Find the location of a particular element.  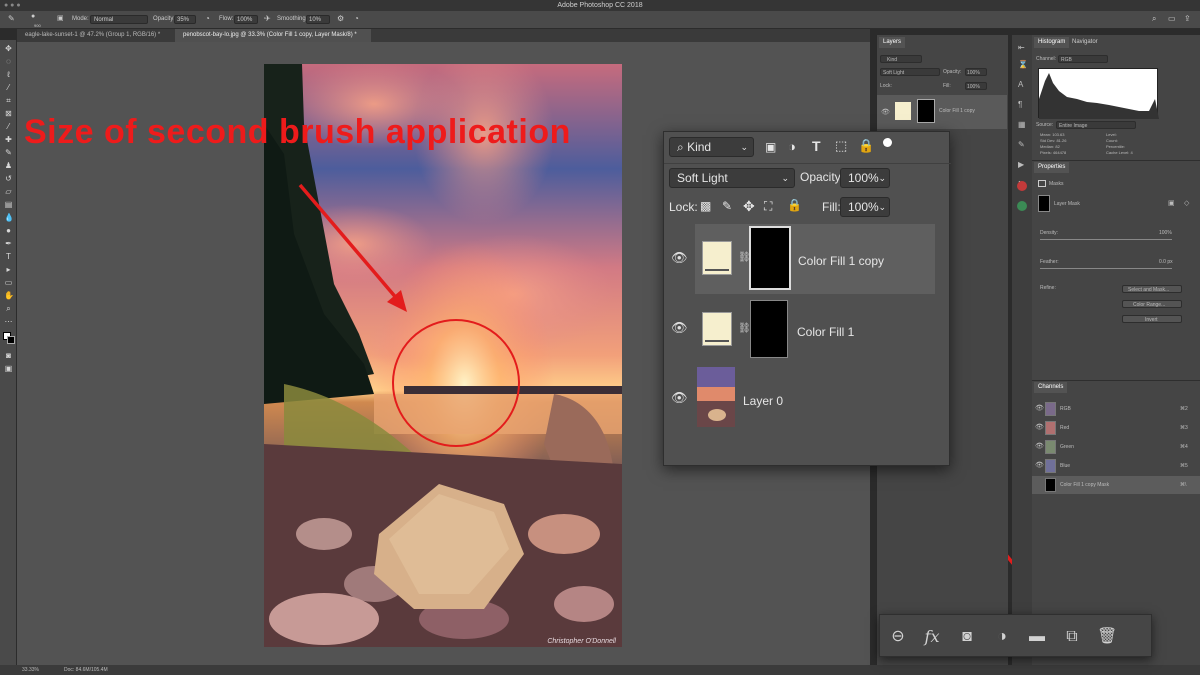

pixel-mask-icon: ▣ is located at coordinates (1171, 203).